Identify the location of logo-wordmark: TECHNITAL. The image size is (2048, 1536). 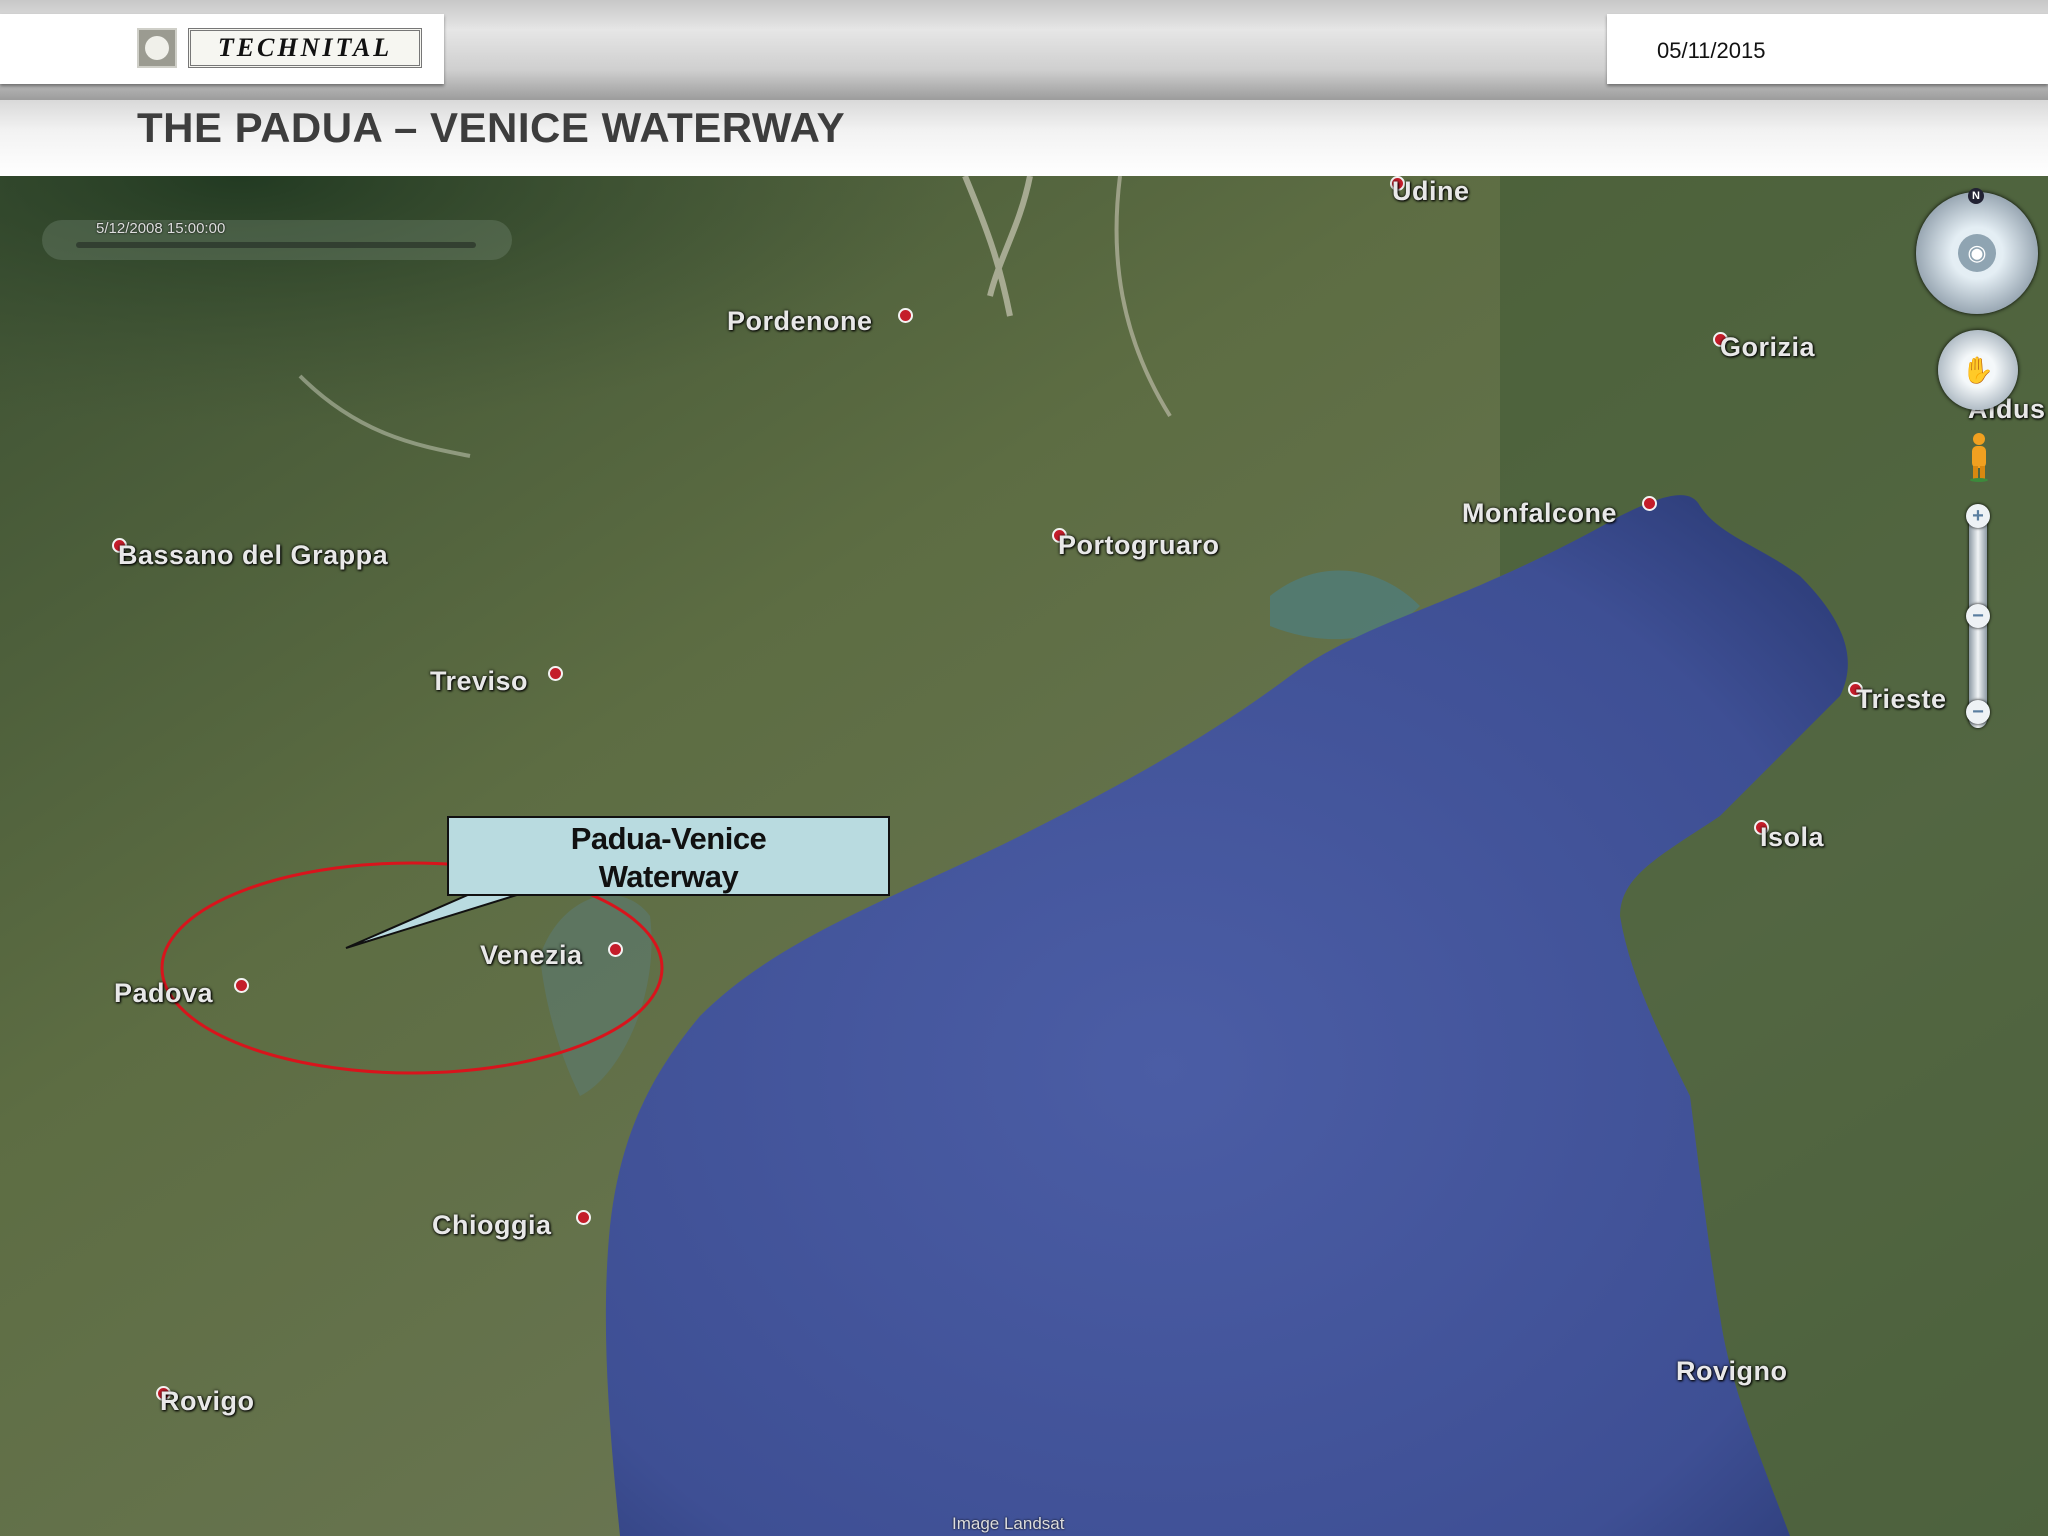
(305, 48).